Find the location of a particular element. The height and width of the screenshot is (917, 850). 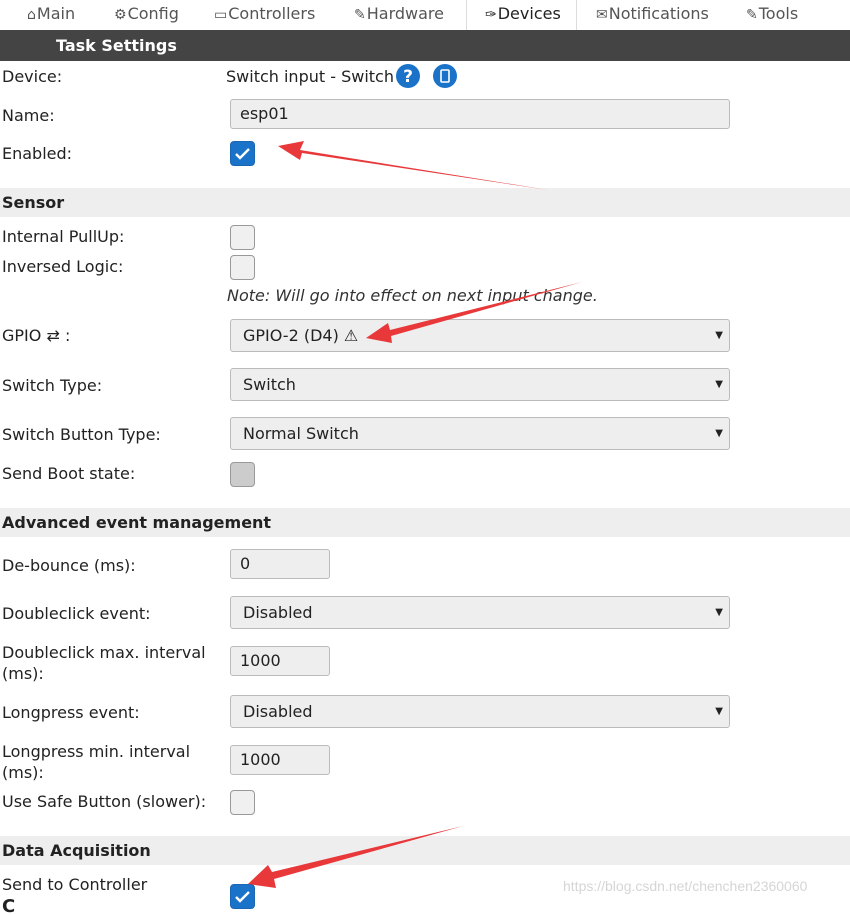

switch-type-label: Switch Type: is located at coordinates (52, 385).